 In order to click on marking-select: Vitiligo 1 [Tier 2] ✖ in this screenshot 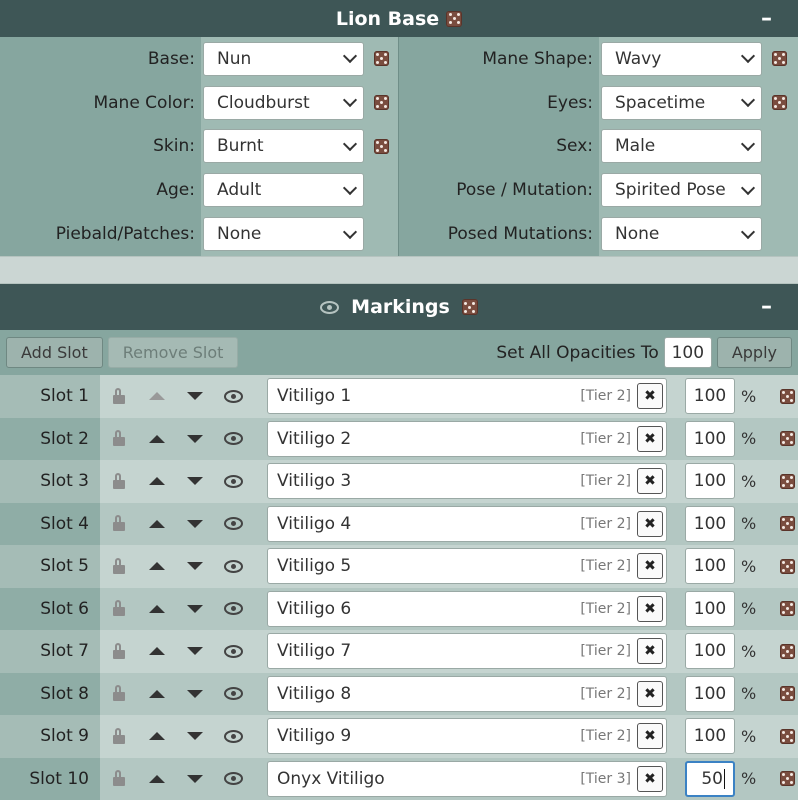, I will do `click(467, 396)`.